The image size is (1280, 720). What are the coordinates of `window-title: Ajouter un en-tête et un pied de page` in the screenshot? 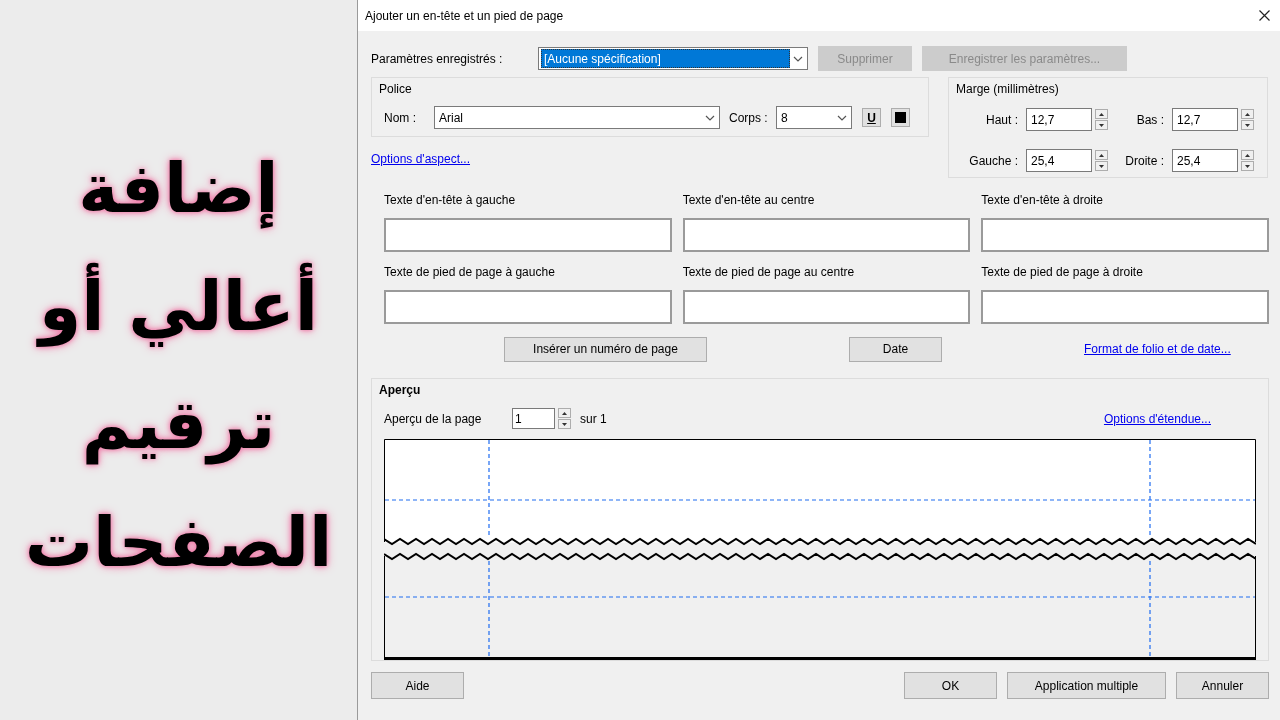 It's located at (464, 16).